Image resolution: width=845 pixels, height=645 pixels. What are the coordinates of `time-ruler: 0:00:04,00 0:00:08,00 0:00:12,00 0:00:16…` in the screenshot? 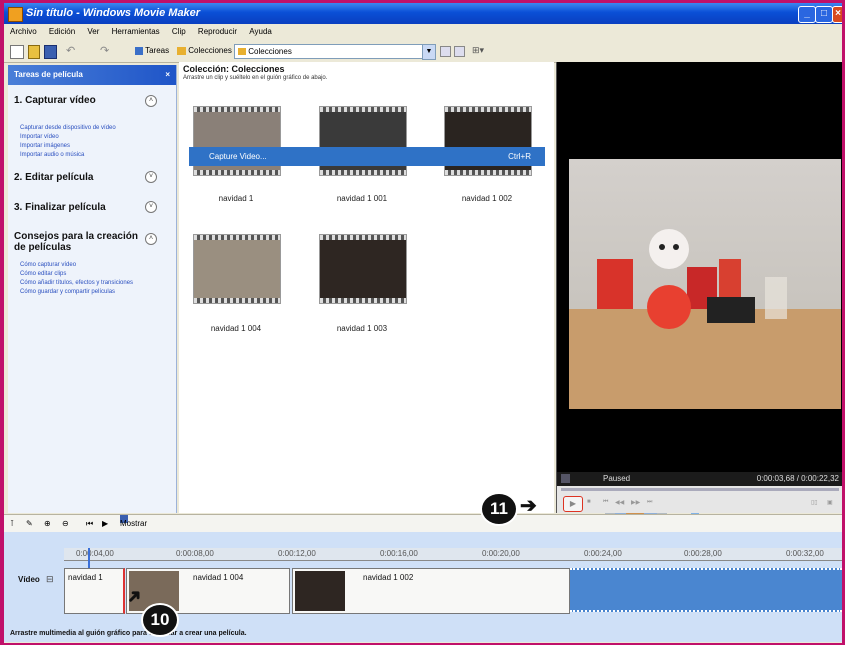 It's located at (453, 554).